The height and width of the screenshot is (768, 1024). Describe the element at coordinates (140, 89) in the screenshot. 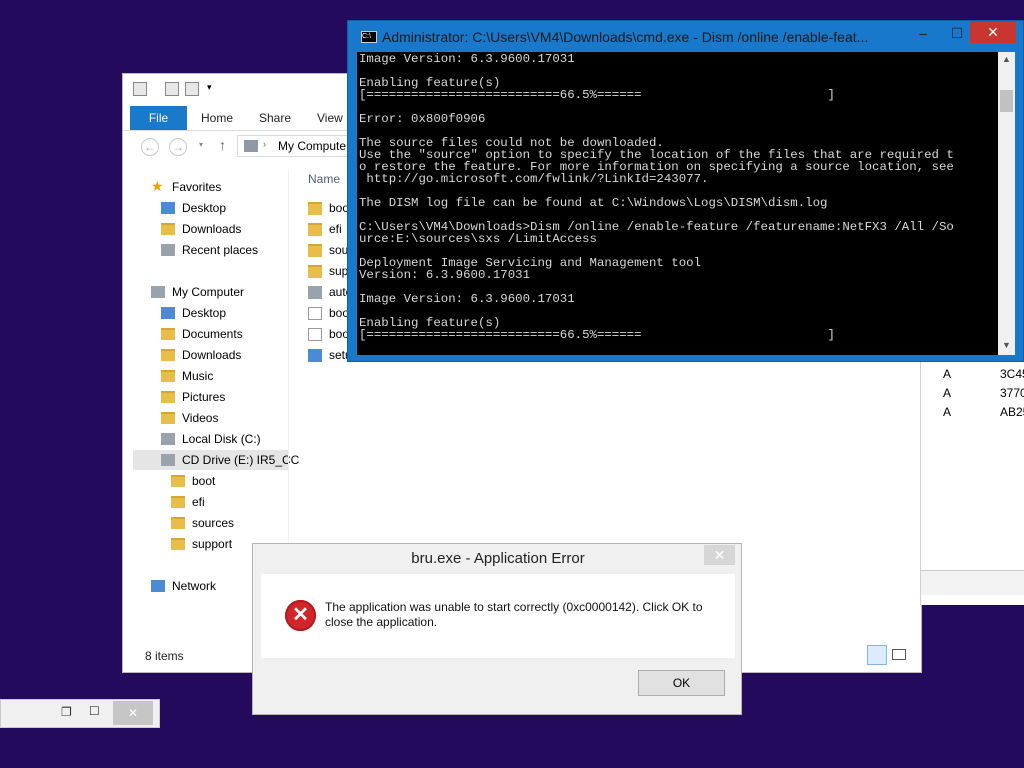

I see `properties-icon` at that location.